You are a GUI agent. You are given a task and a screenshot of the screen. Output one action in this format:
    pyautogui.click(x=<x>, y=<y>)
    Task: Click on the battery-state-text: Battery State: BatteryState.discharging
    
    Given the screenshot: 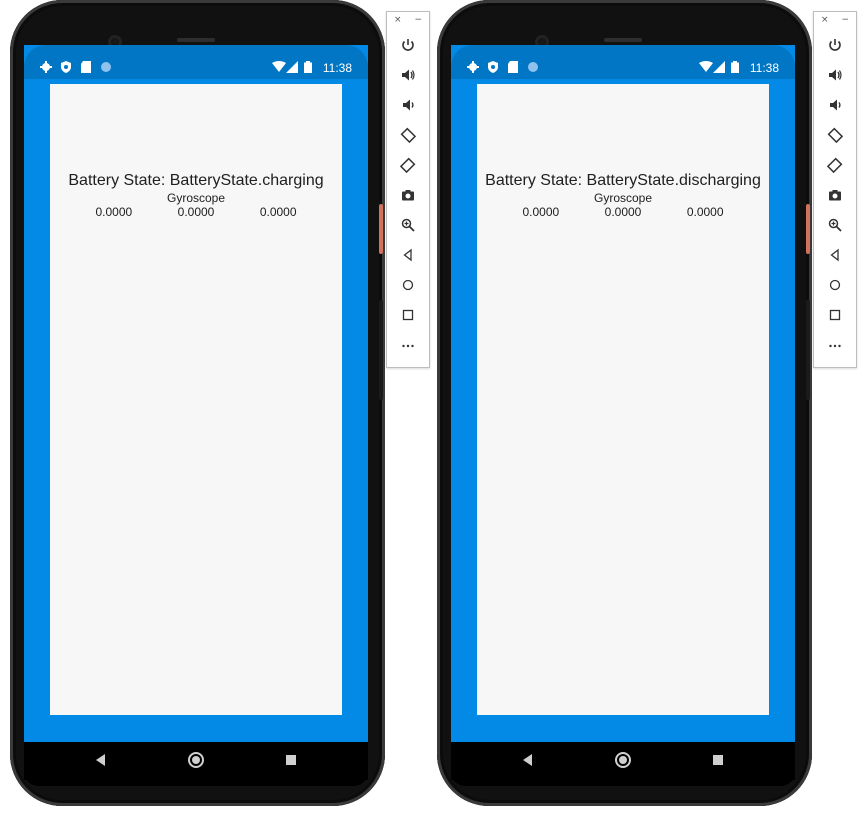 What is the action you would take?
    pyautogui.click(x=623, y=180)
    